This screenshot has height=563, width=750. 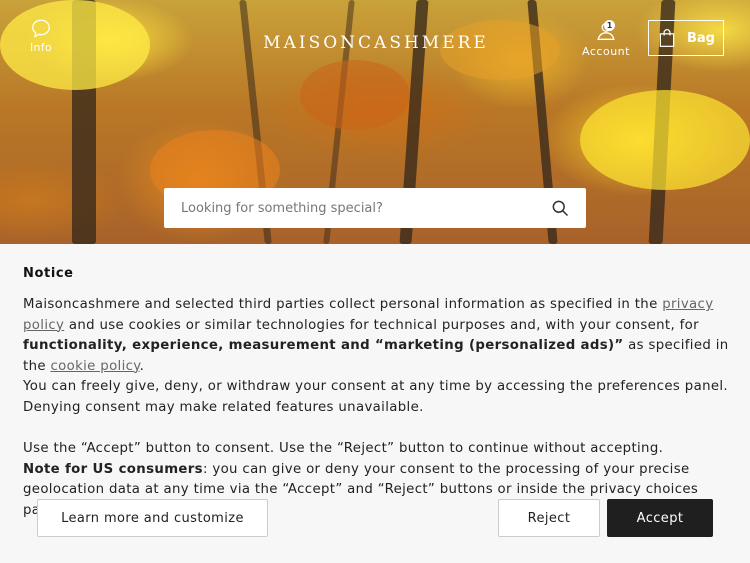 What do you see at coordinates (560, 208) in the screenshot?
I see `search-icon` at bounding box center [560, 208].